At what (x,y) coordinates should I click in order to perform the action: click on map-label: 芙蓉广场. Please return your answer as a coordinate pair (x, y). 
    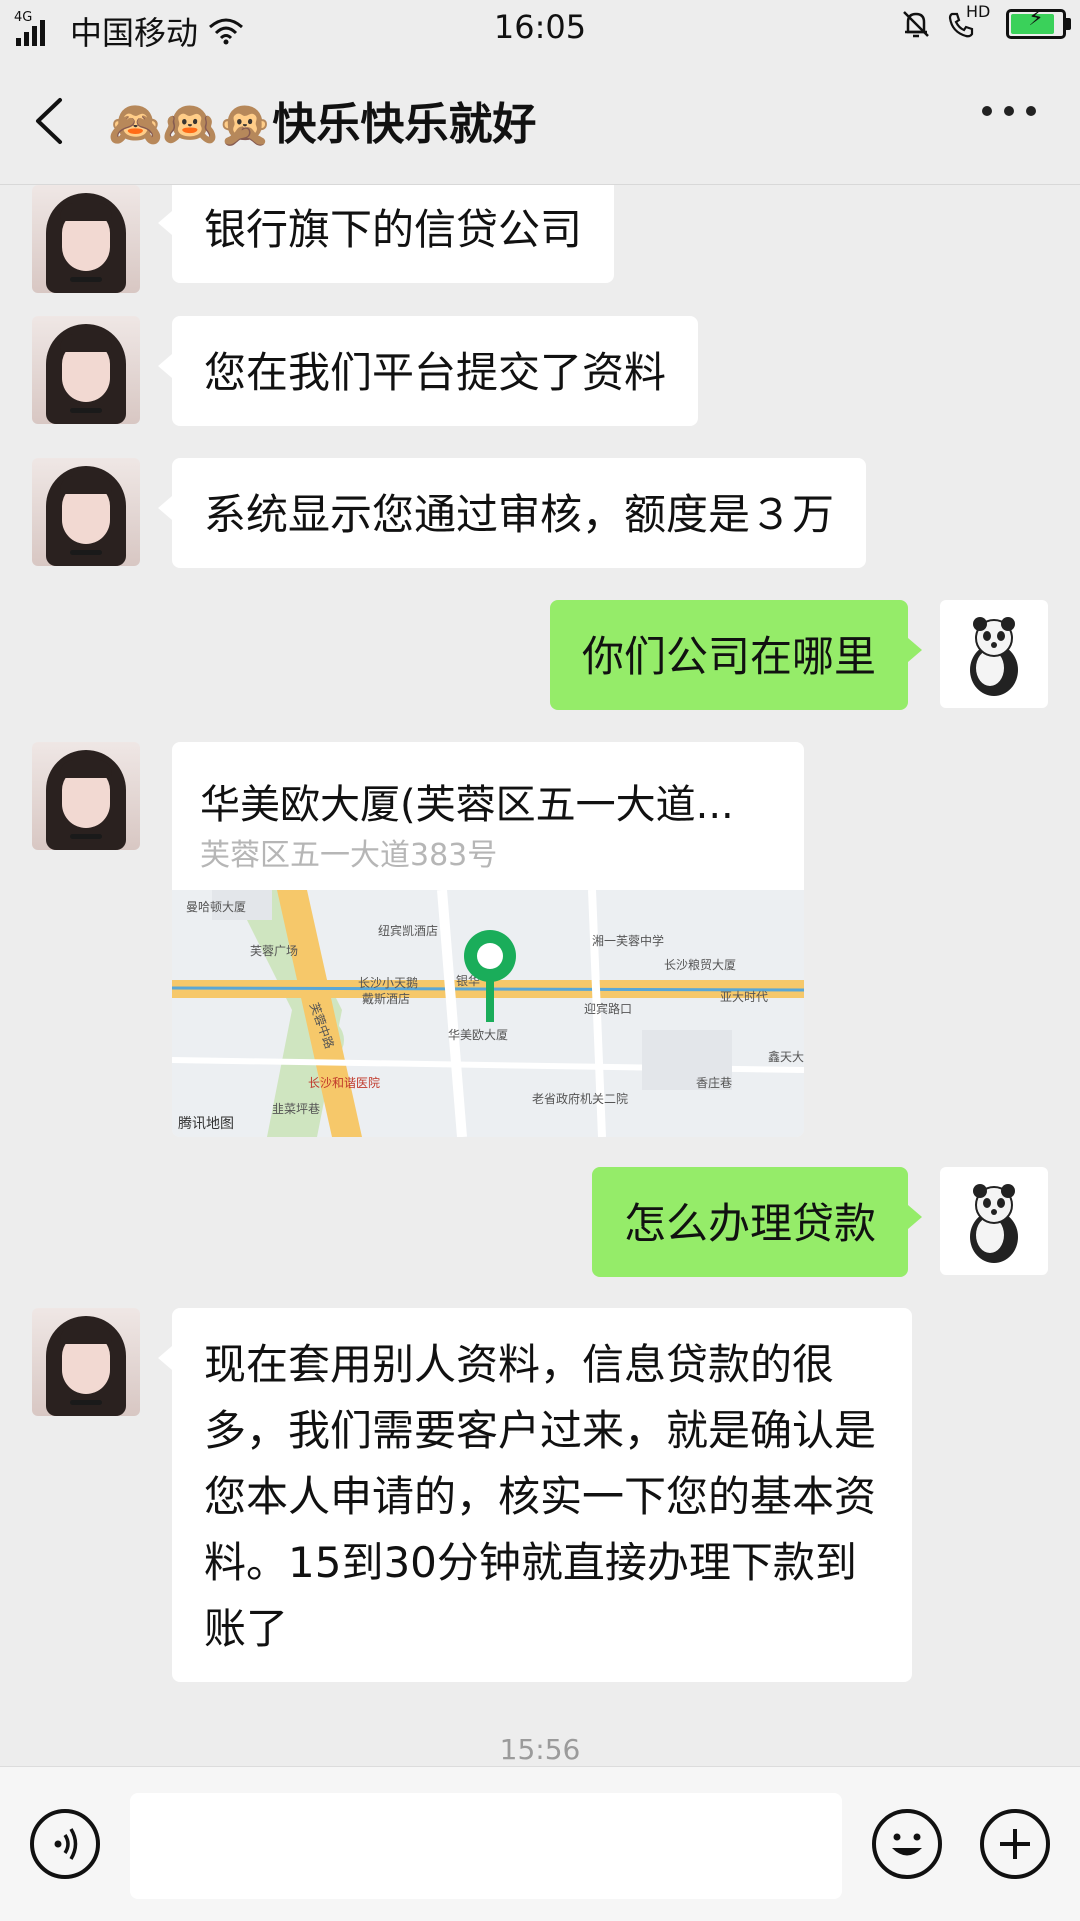
    Looking at the image, I should click on (274, 951).